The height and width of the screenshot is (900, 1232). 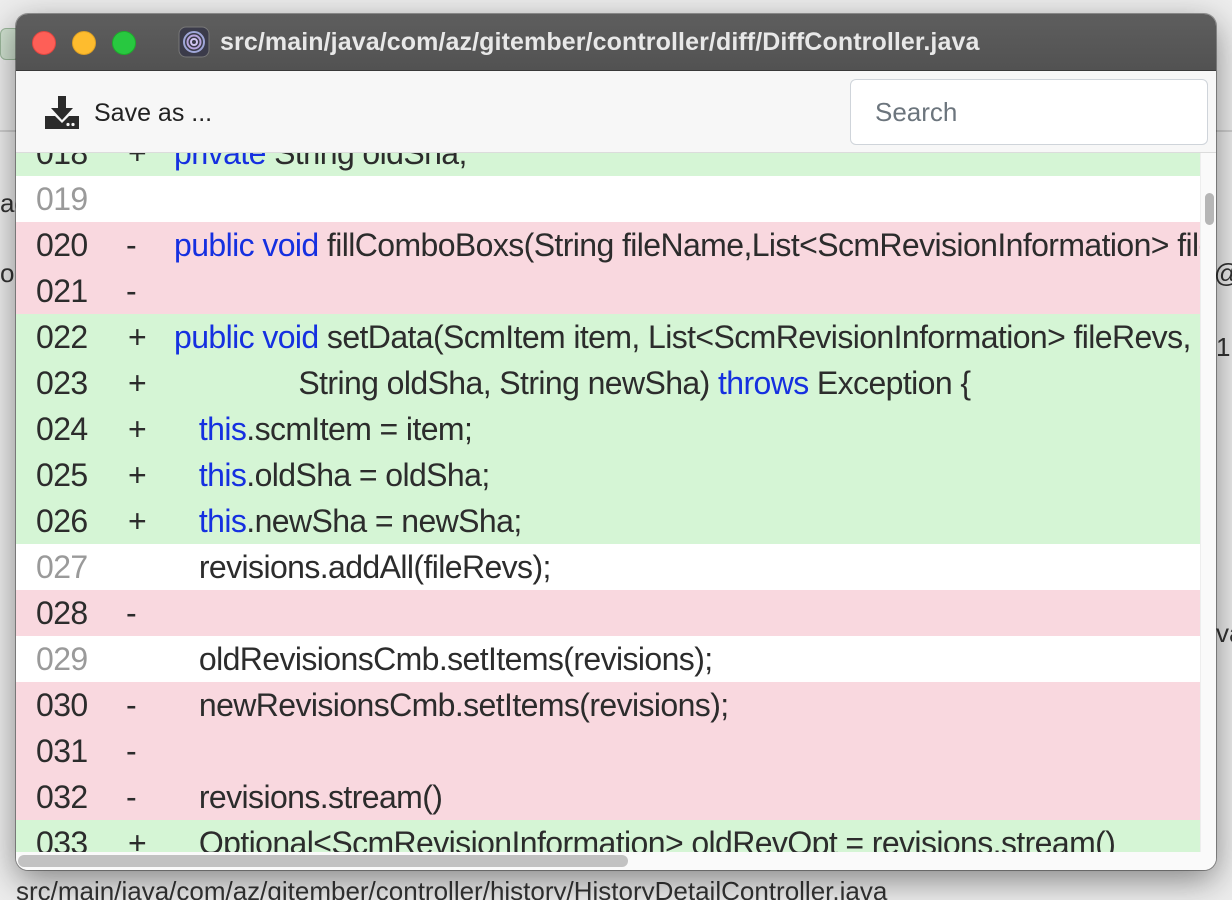 I want to click on code-text: revisions.stream(), so click(x=687, y=797).